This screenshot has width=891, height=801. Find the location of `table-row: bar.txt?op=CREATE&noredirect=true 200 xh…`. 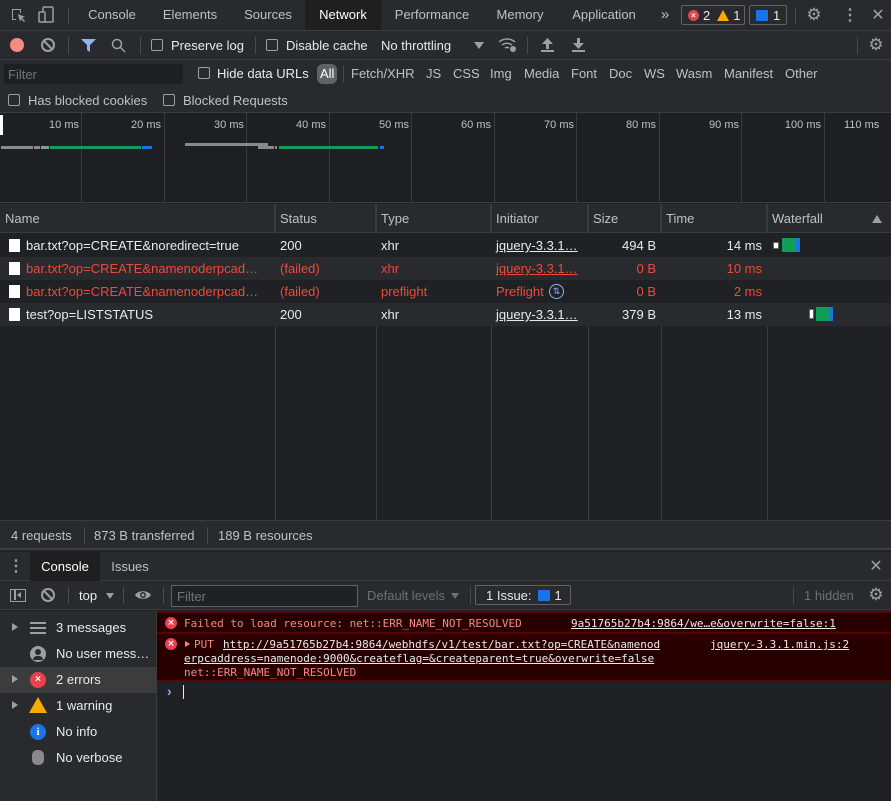

table-row: bar.txt?op=CREATE&noredirect=true 200 xh… is located at coordinates (445, 245).